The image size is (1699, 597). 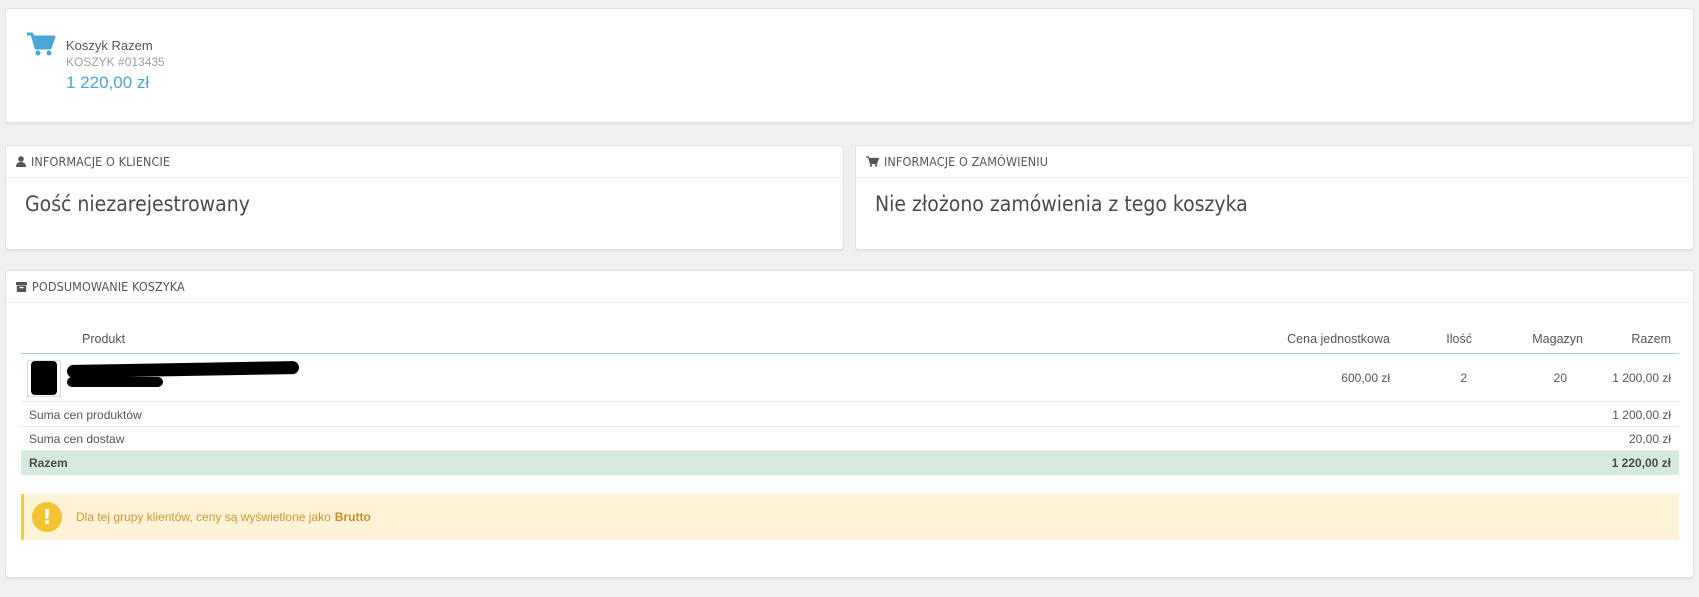 What do you see at coordinates (424, 162) in the screenshot?
I see `panel-heading: INFORMACJE O KLIENCIE` at bounding box center [424, 162].